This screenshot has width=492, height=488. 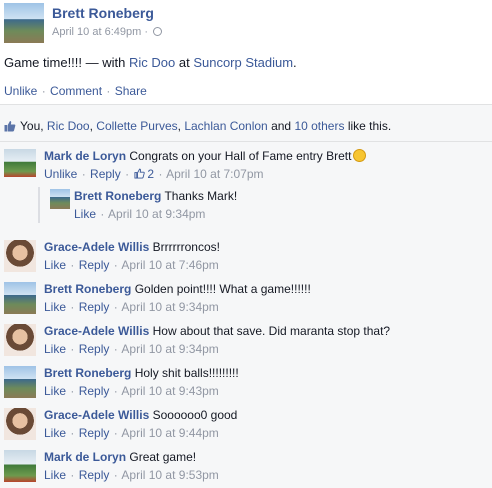 I want to click on liker-link: Ric Doo, so click(x=68, y=126).